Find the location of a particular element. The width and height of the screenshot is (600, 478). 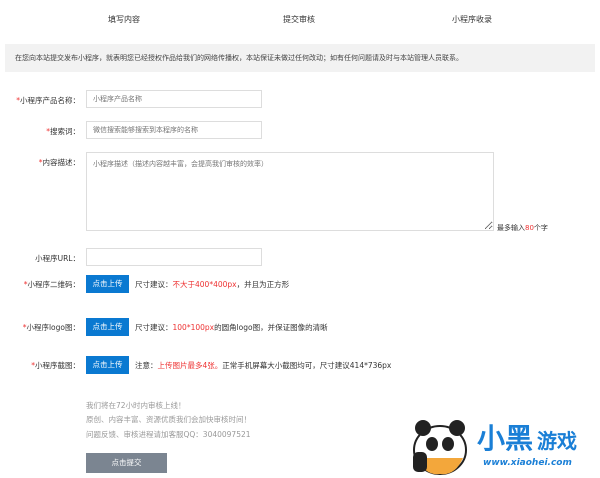

keywords-input is located at coordinates (174, 130).